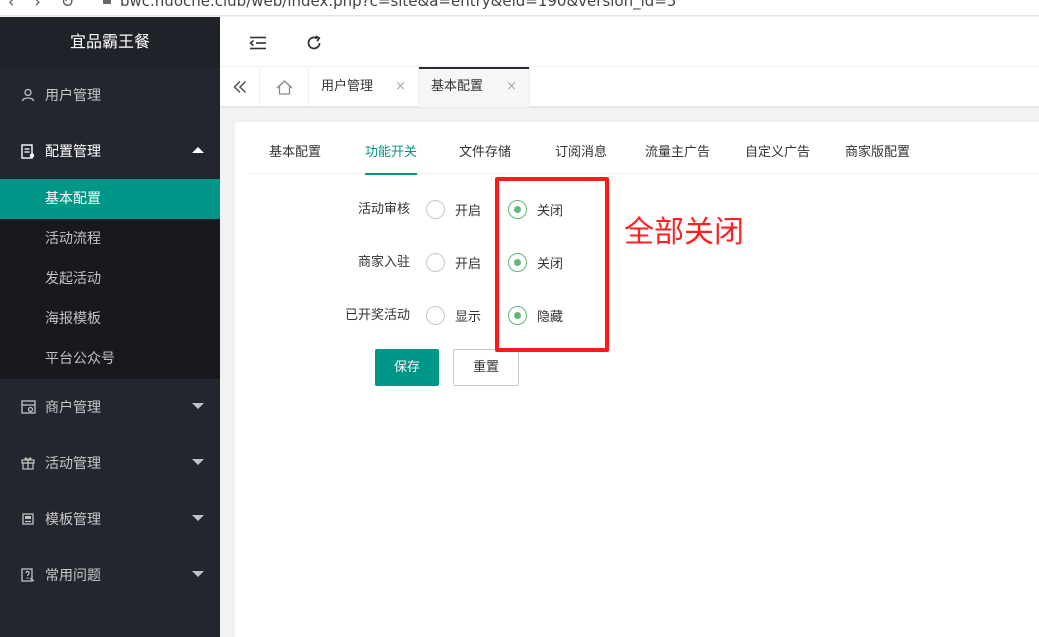 The width and height of the screenshot is (1039, 637). What do you see at coordinates (777, 153) in the screenshot?
I see `subtab-custom-ads: 自定义广告` at bounding box center [777, 153].